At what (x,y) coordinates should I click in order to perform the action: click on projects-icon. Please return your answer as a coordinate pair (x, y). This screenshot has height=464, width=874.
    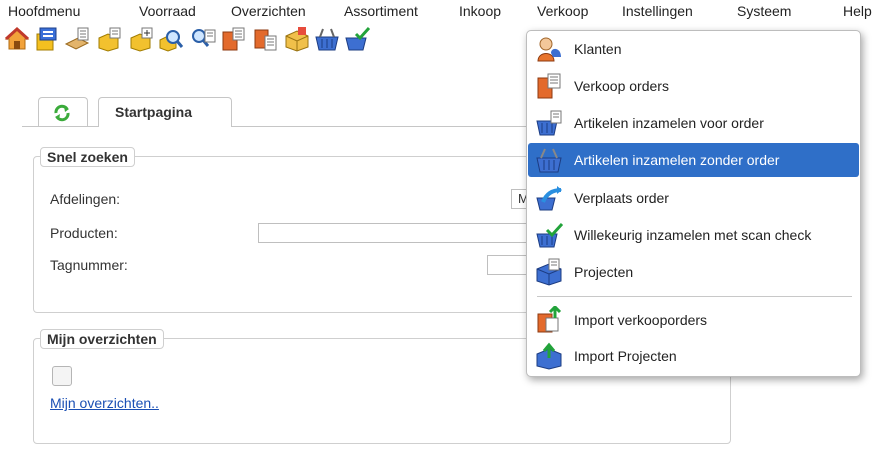
    Looking at the image, I should click on (549, 272).